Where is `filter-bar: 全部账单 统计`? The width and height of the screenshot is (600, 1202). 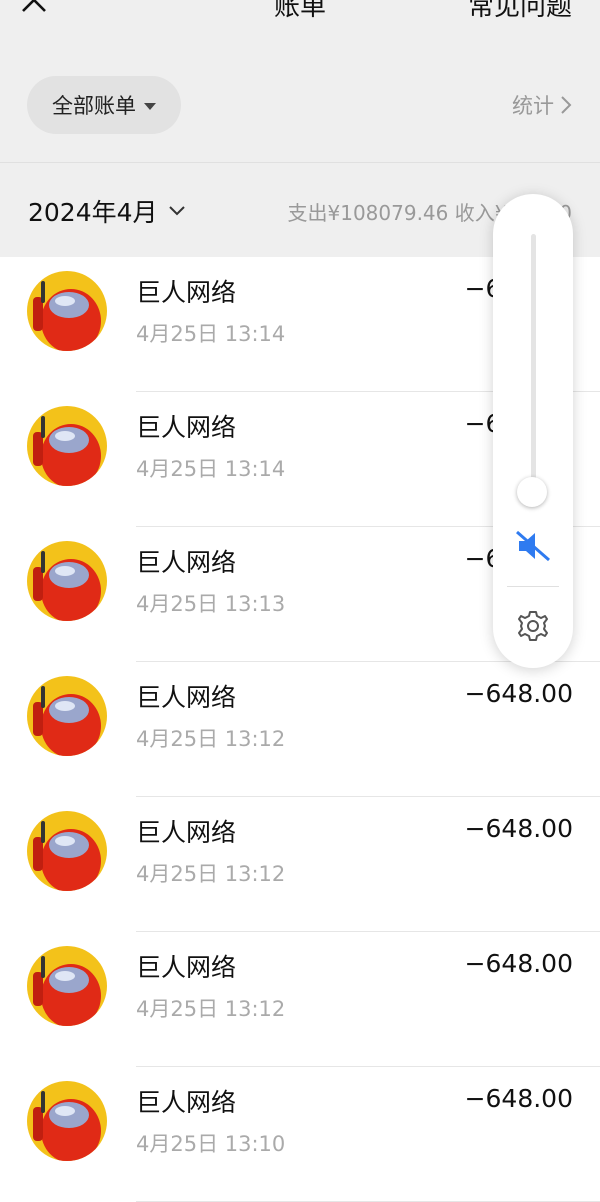
filter-bar: 全部账单 统计 is located at coordinates (300, 105).